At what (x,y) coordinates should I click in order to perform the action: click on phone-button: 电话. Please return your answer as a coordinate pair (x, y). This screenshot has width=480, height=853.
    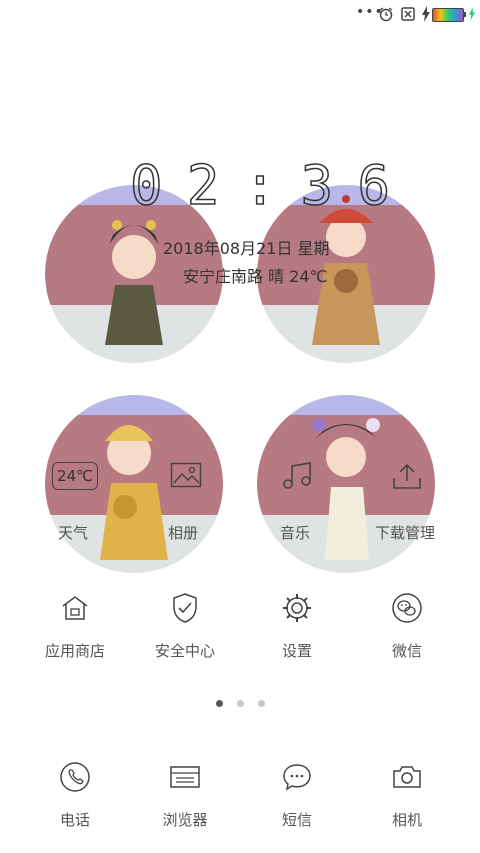
    Looking at the image, I should click on (75, 793).